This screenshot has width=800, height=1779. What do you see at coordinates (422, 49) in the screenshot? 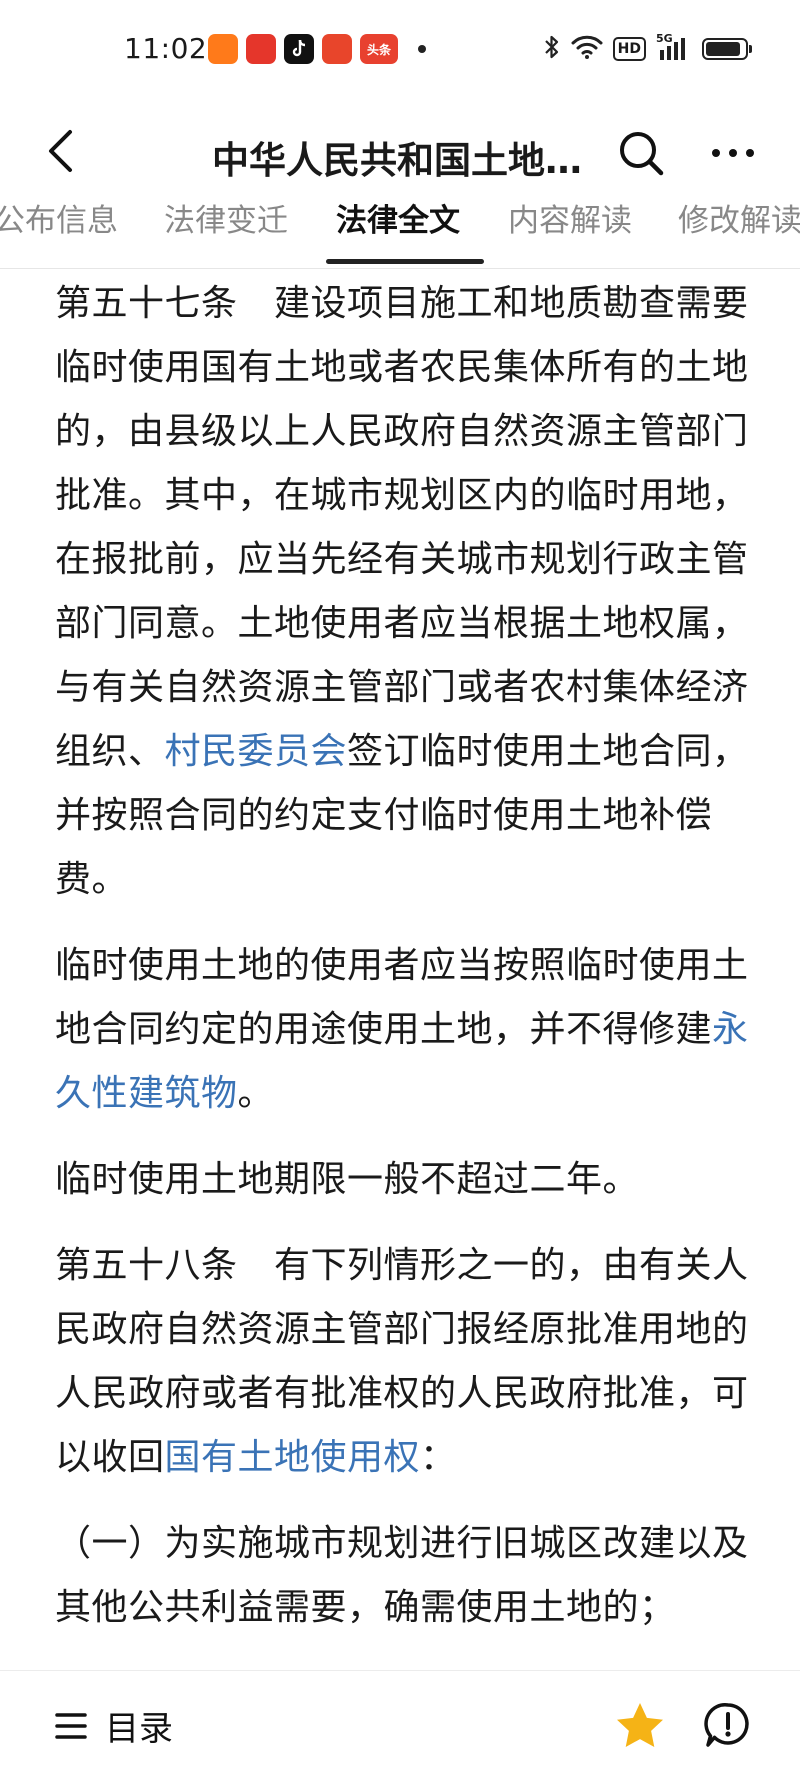
I see `more-notifications-dot` at bounding box center [422, 49].